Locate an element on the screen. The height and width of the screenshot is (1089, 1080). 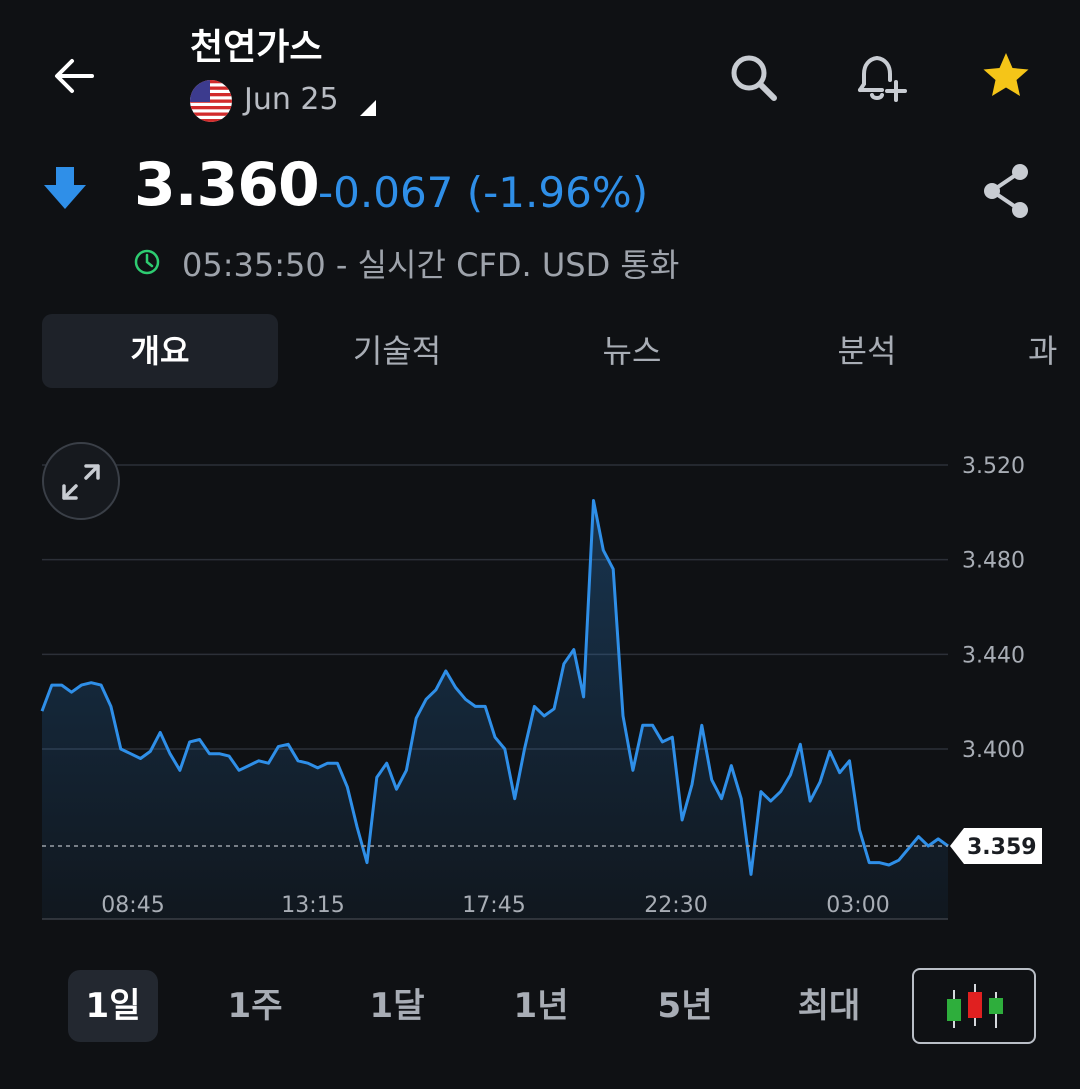
y-tick-label: 3.400 is located at coordinates (993, 750).